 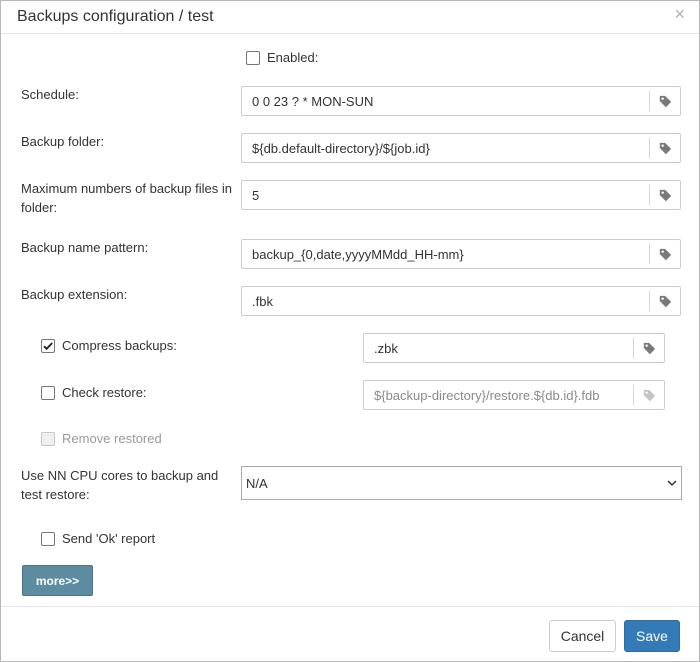 I want to click on backup-folder-label: Backup folder:, so click(x=63, y=141).